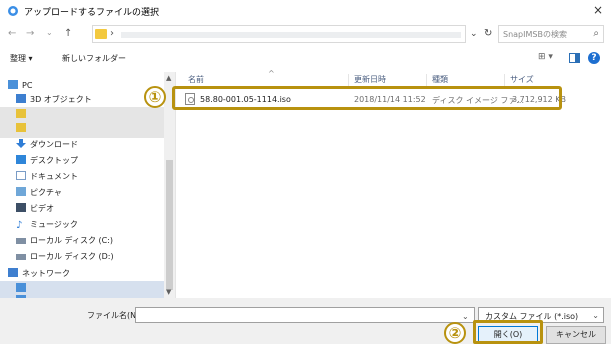 Image resolution: width=611 pixels, height=344 pixels. Describe the element at coordinates (21, 191) in the screenshot. I see `picture-icon` at that location.